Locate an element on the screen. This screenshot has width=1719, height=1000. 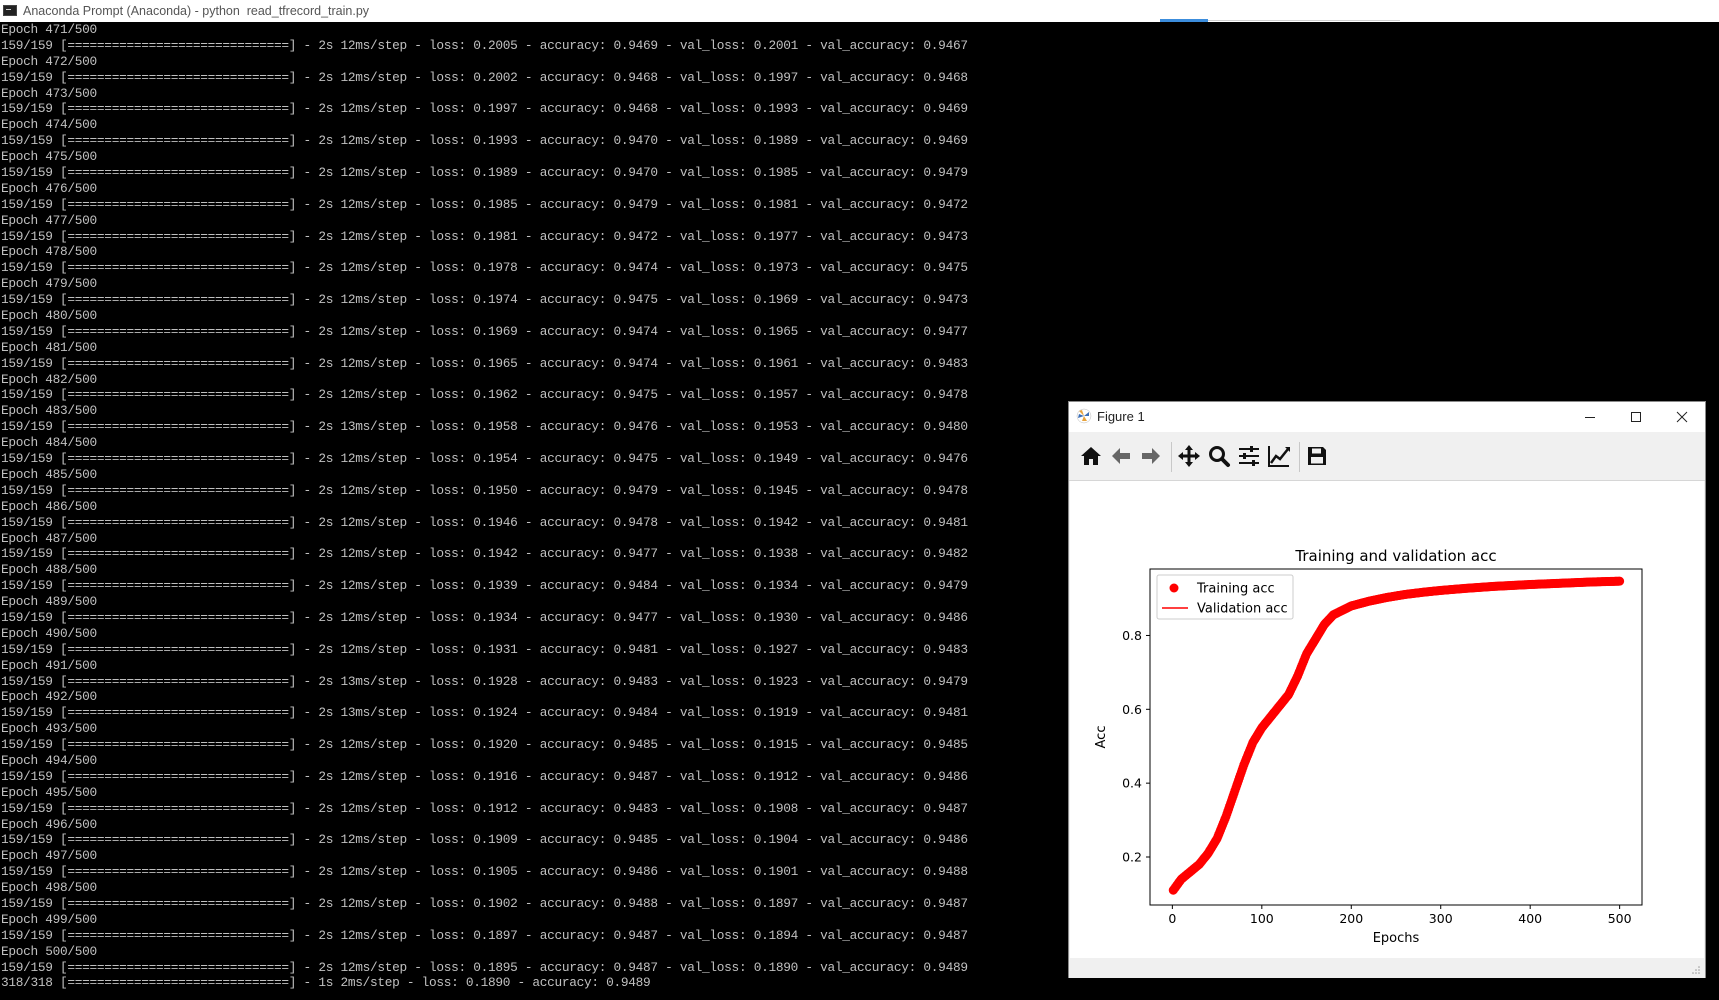
validation-acc-line is located at coordinates (1395, 733).